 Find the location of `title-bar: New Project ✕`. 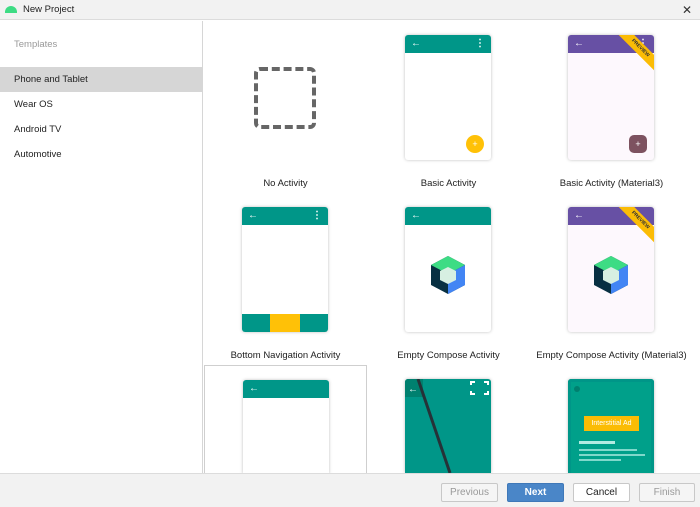

title-bar: New Project ✕ is located at coordinates (350, 10).